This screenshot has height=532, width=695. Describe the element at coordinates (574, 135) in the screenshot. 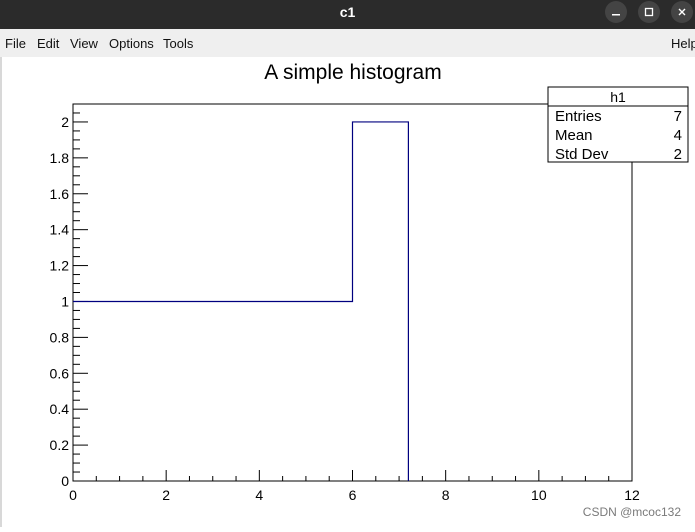

I see `stats-mean-label: Mean` at that location.